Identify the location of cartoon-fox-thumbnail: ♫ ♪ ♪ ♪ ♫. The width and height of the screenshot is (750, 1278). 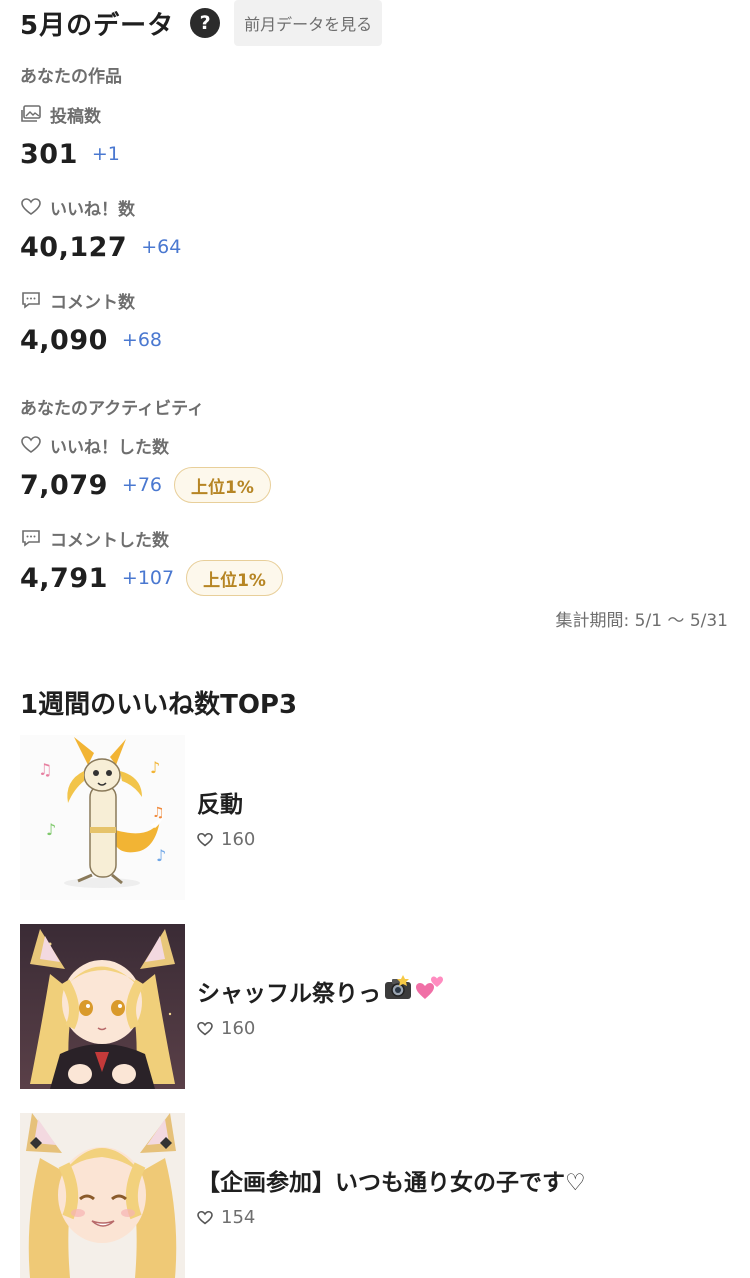
(102, 817).